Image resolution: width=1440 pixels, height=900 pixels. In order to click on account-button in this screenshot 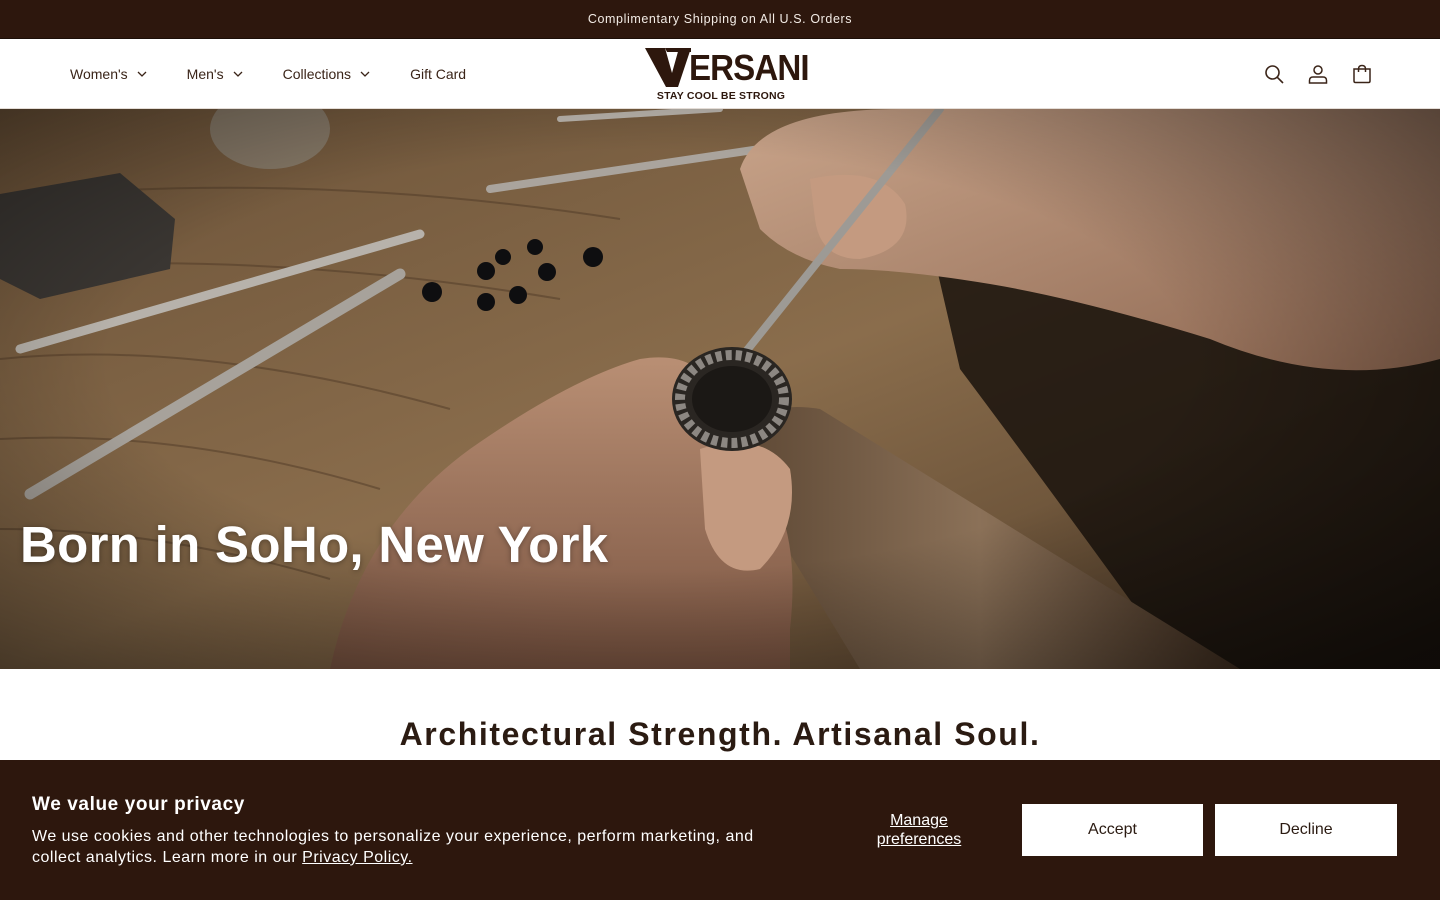, I will do `click(1318, 74)`.